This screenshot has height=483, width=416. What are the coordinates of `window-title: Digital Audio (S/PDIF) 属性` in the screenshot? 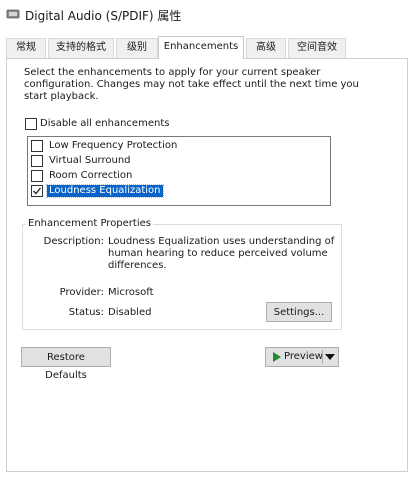 It's located at (103, 16).